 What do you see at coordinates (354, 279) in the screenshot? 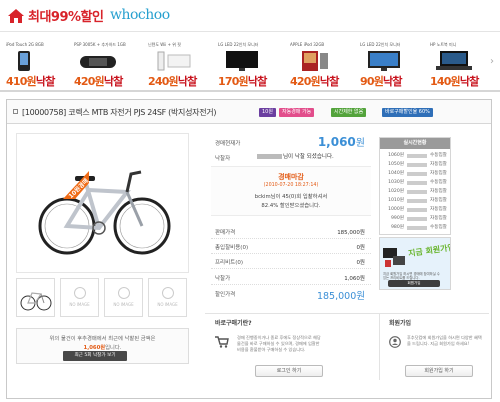
I see `info-row-value: 1,060원` at bounding box center [354, 279].